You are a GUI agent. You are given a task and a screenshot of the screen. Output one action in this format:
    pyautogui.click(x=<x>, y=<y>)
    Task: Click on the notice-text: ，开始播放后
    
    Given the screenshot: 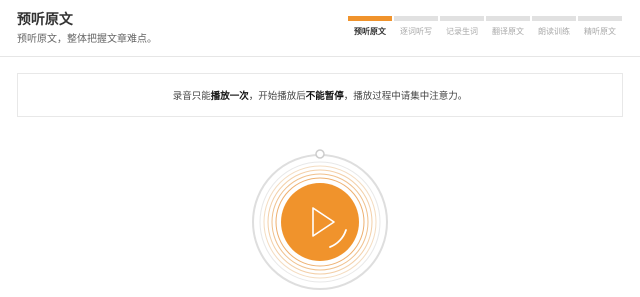 What is the action you would take?
    pyautogui.click(x=277, y=96)
    